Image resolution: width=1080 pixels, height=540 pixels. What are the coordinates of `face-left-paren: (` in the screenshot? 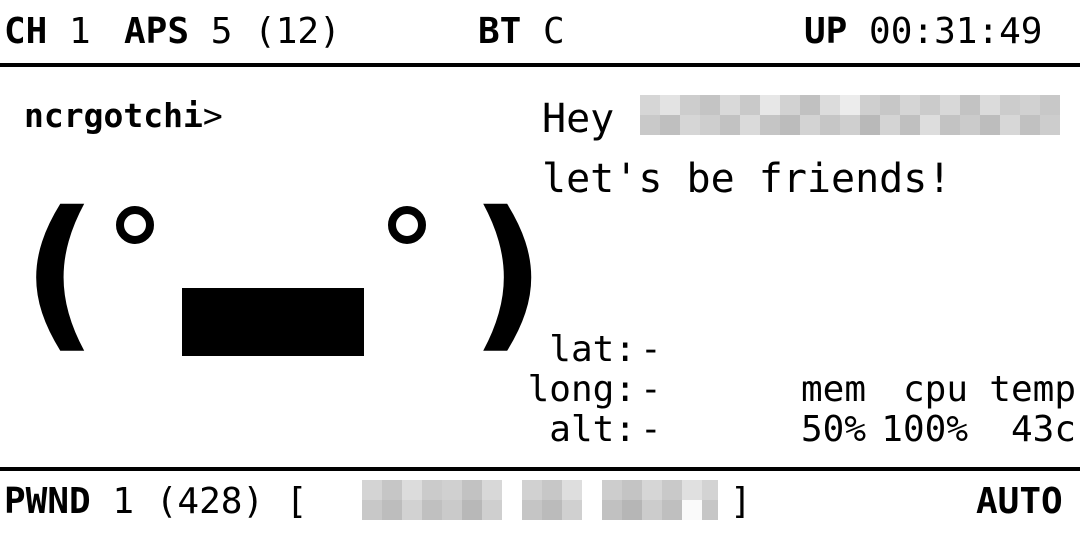 It's located at (60, 272).